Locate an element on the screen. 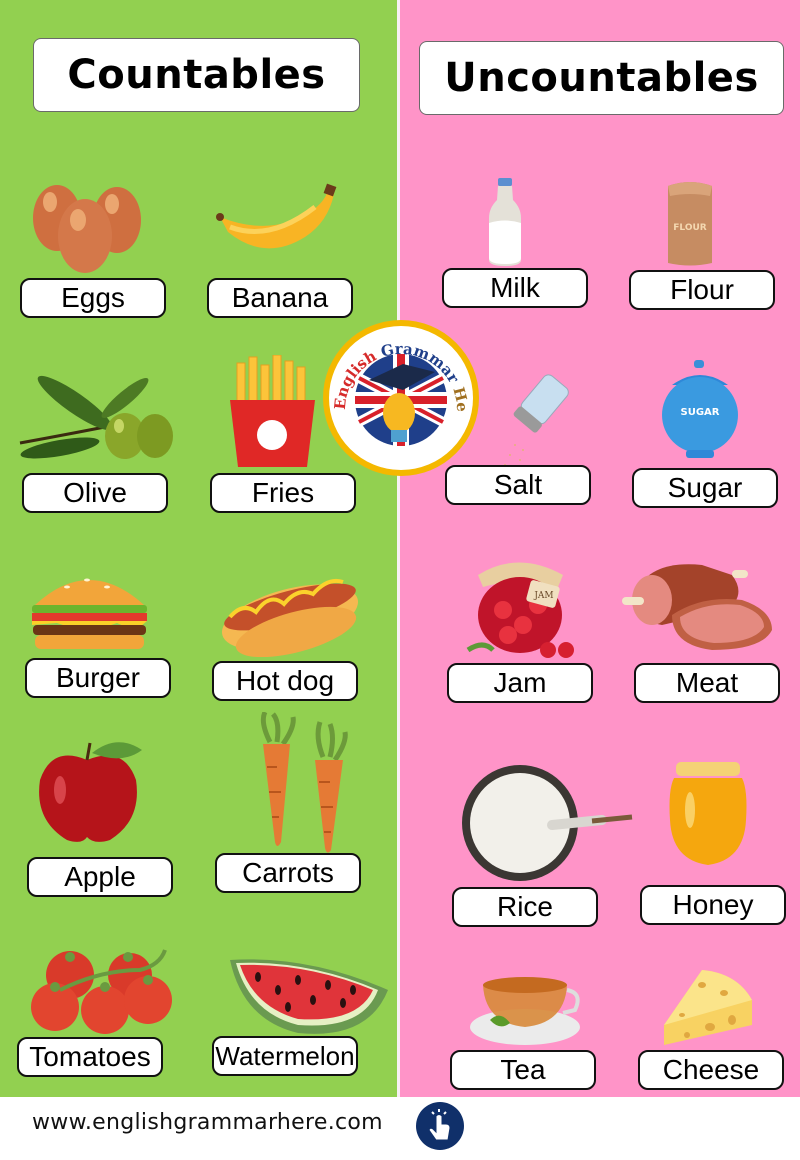  uncountables-header: Uncountables is located at coordinates (601, 78).